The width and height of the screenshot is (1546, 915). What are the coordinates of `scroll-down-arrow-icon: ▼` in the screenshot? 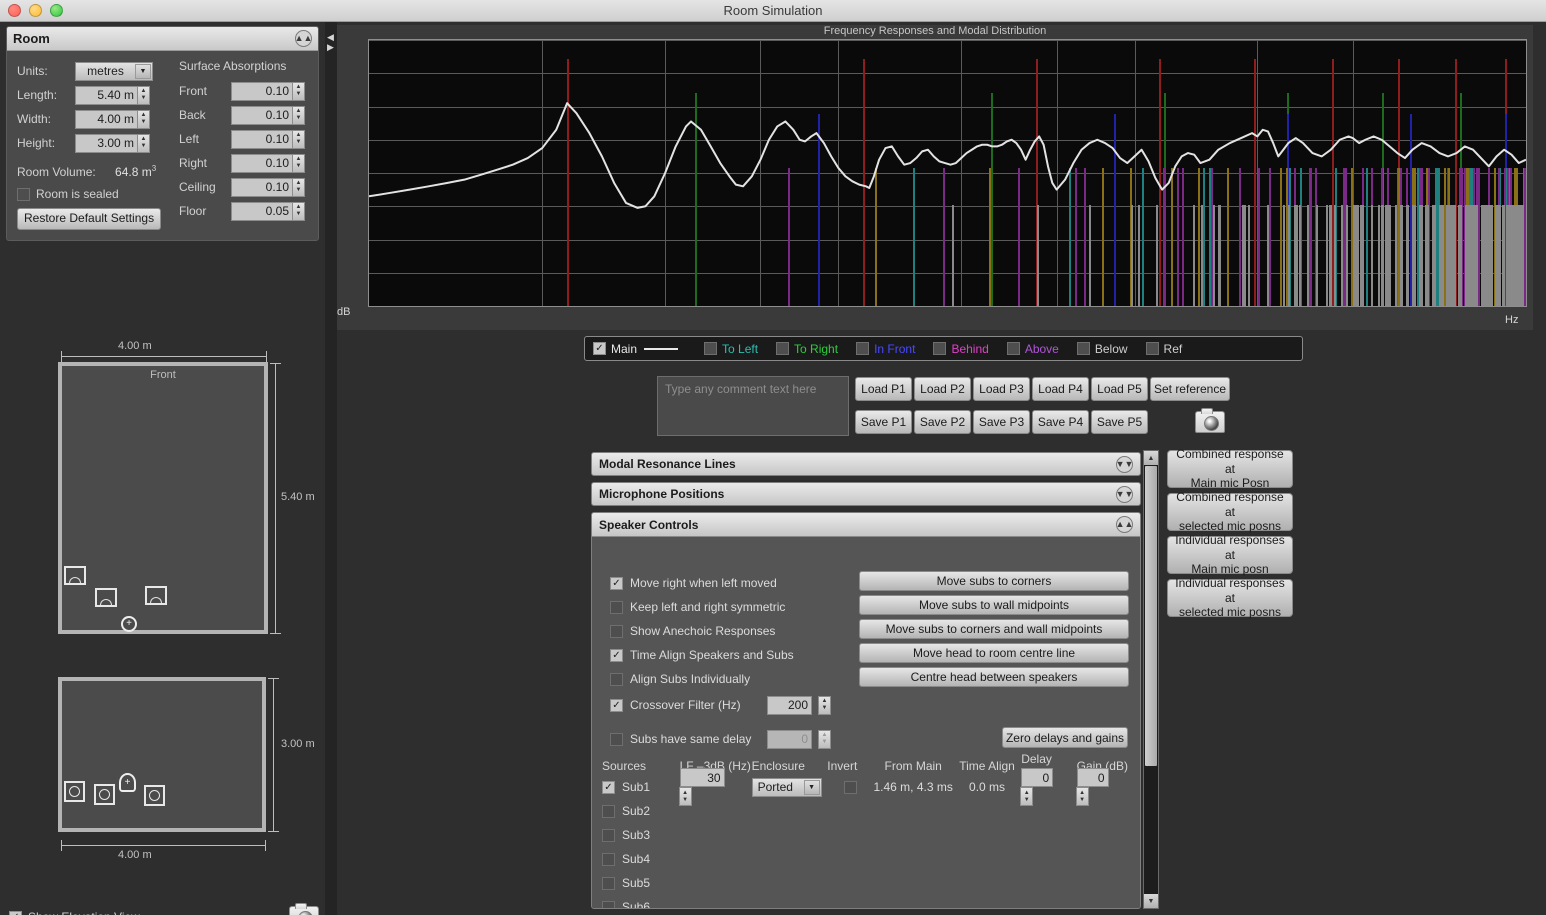 It's located at (1151, 901).